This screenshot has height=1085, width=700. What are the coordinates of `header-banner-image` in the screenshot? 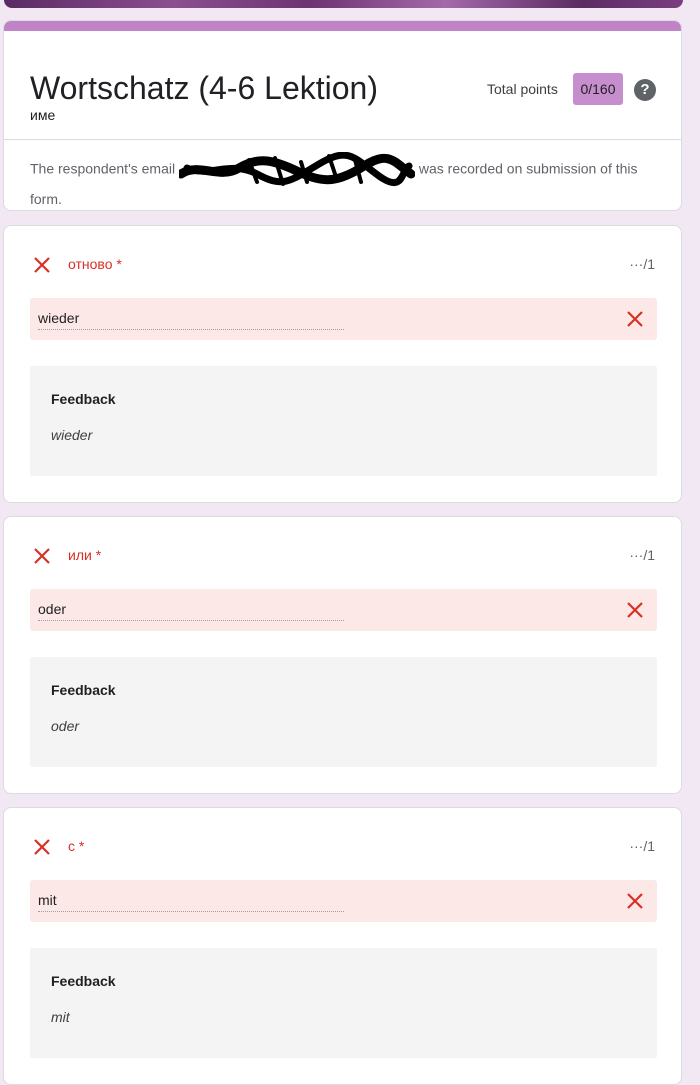 It's located at (343, 4).